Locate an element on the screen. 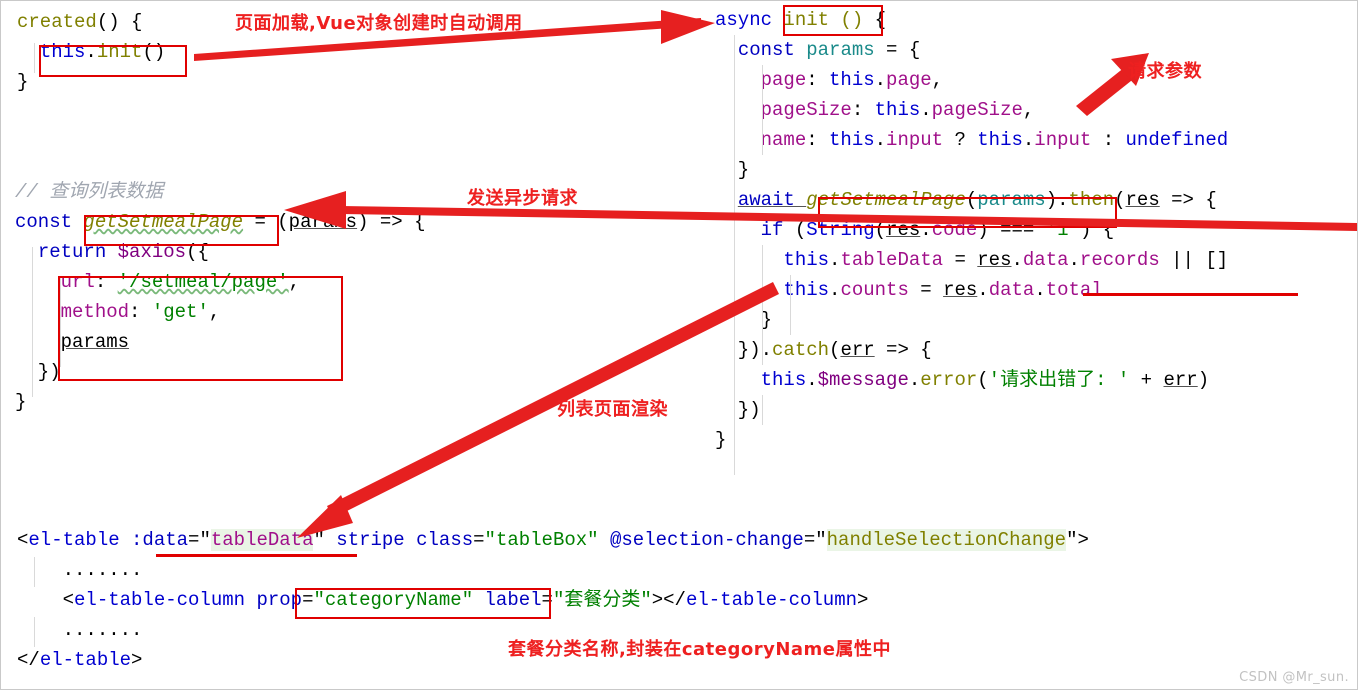 The width and height of the screenshot is (1358, 690). code-token: ) === is located at coordinates (1011, 230).